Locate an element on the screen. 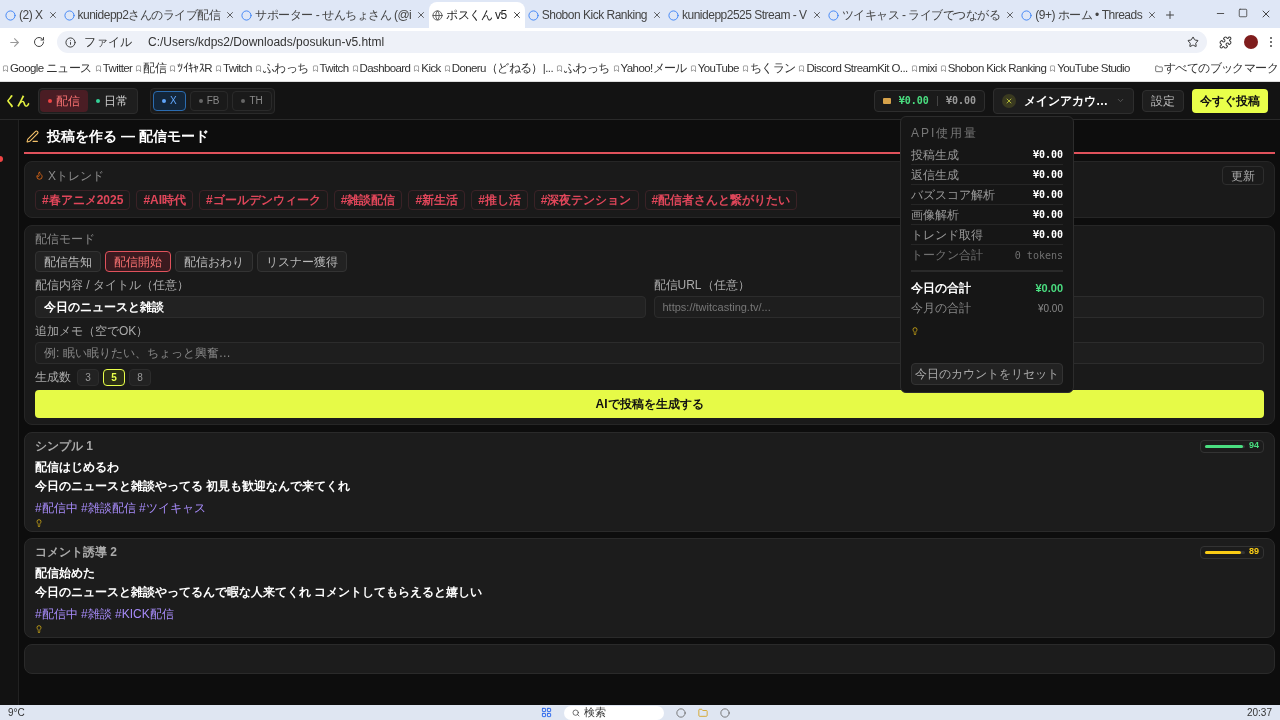 This screenshot has height=720, width=1280. search-text: 検索 is located at coordinates (595, 712).